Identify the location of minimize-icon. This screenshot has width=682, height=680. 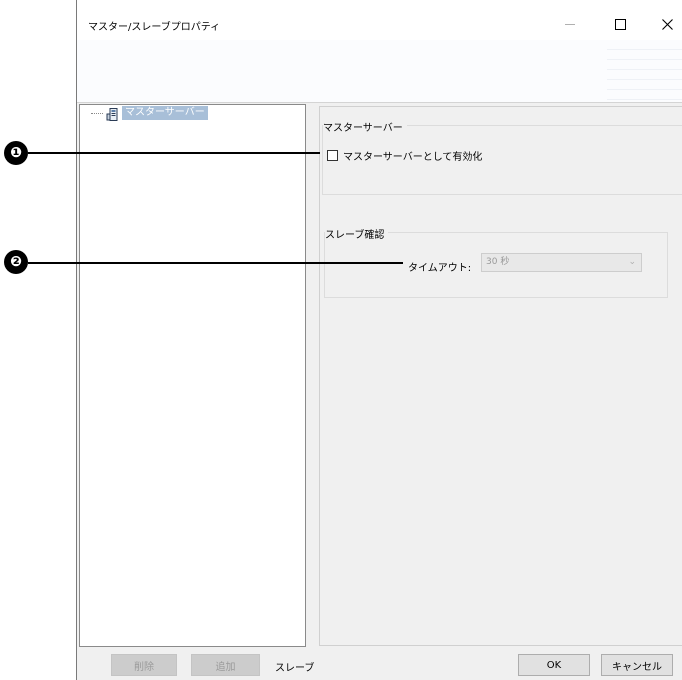
(570, 24).